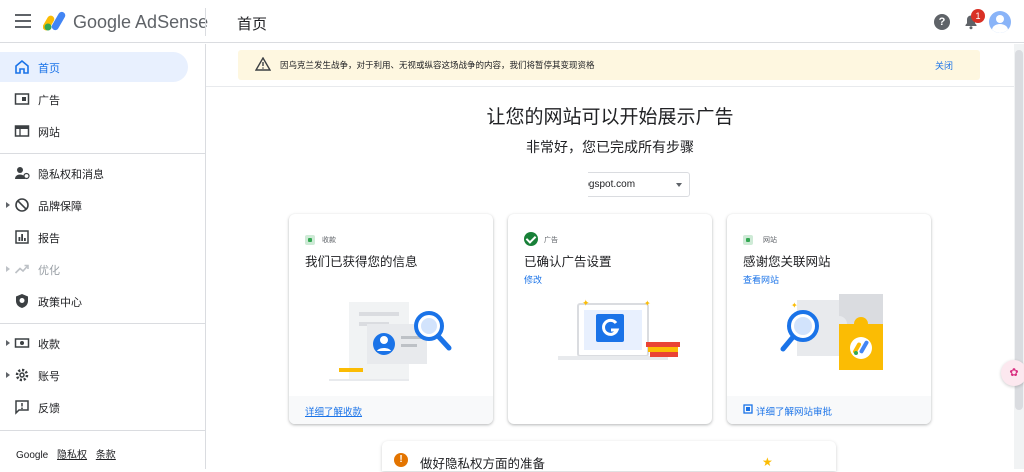 This screenshot has height=472, width=1024. I want to click on sidebar-item-label: 政策中心, so click(60, 303).